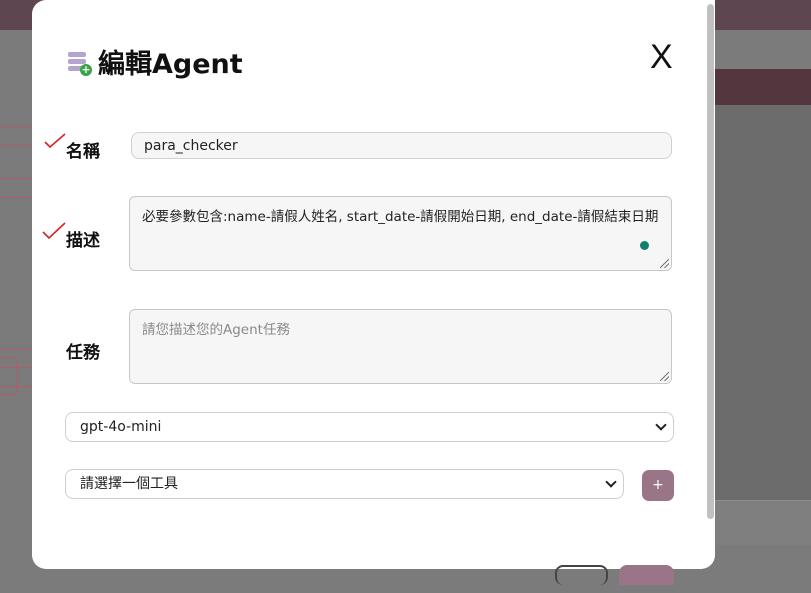  What do you see at coordinates (763, 302) in the screenshot?
I see `background-panel` at bounding box center [763, 302].